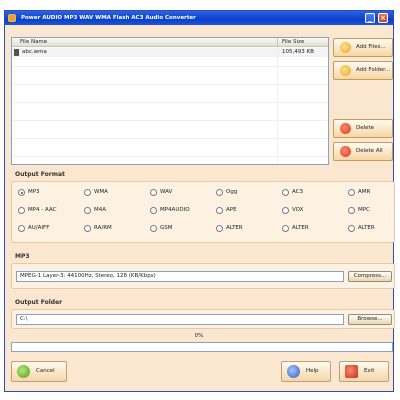 This screenshot has height=400, width=400. Describe the element at coordinates (345, 151) in the screenshot. I see `delete-all-icon` at that location.